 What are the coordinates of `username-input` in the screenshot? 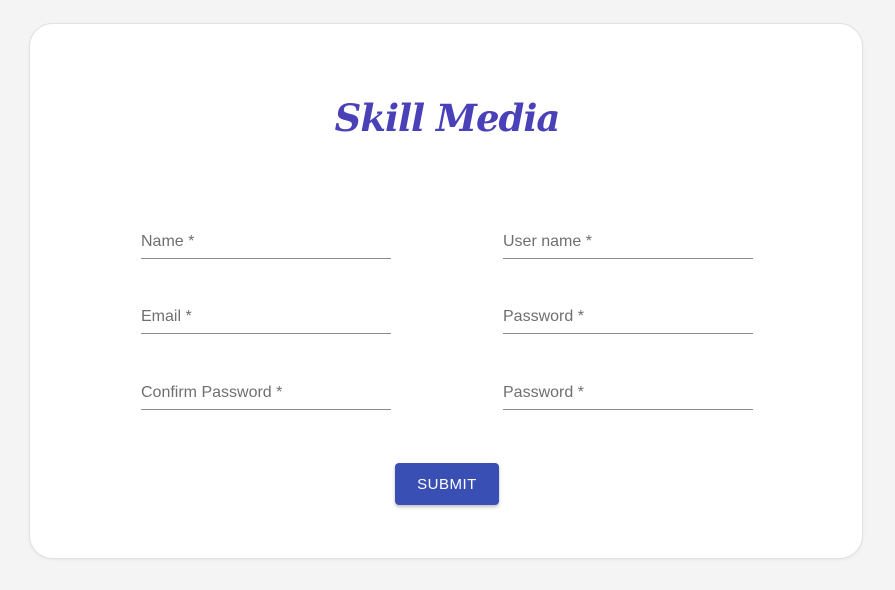 It's located at (628, 244).